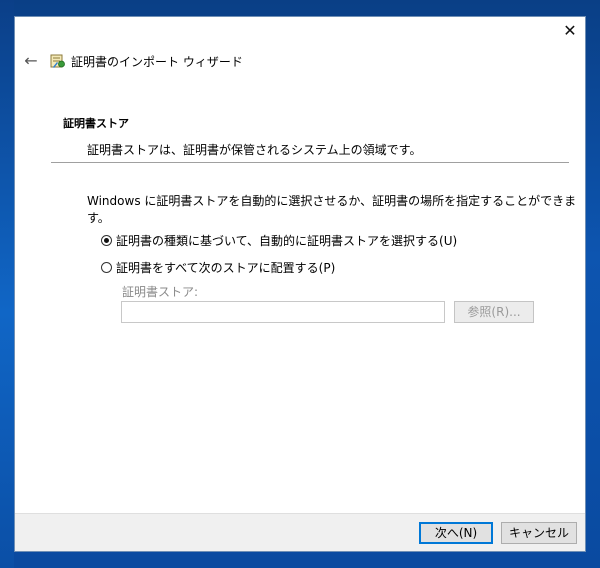 This screenshot has height=568, width=600. Describe the element at coordinates (157, 62) in the screenshot. I see `window-title: 証明書のインポート ウィザード` at that location.